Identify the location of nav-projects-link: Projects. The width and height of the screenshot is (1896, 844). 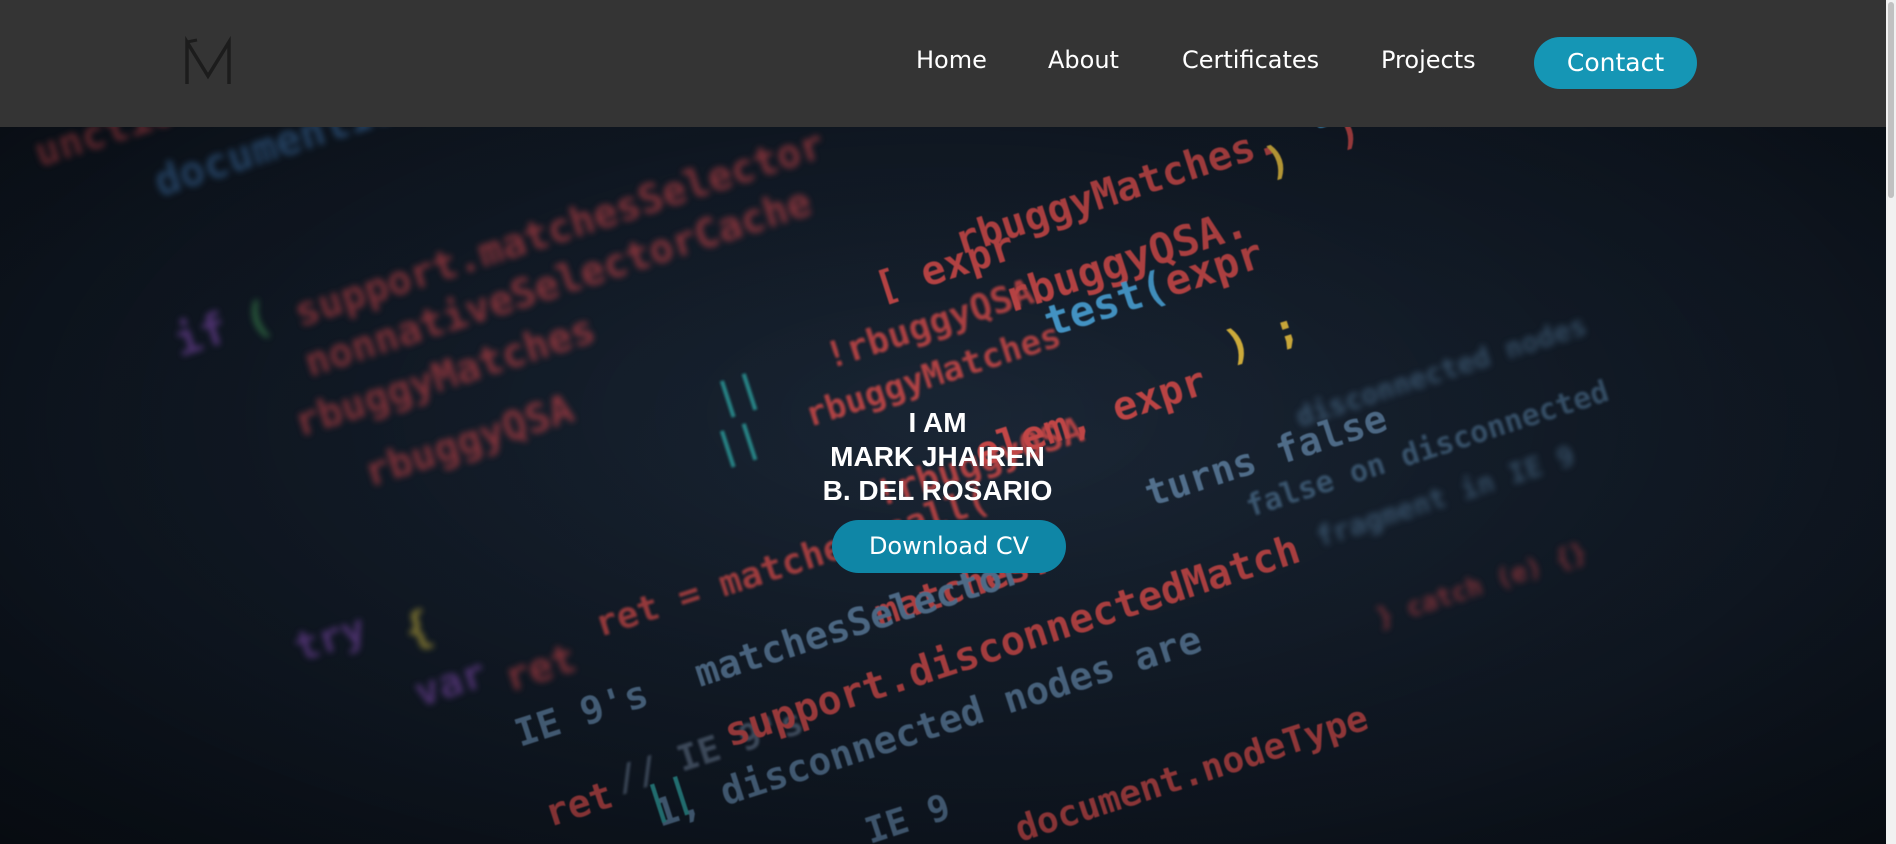
(1428, 60).